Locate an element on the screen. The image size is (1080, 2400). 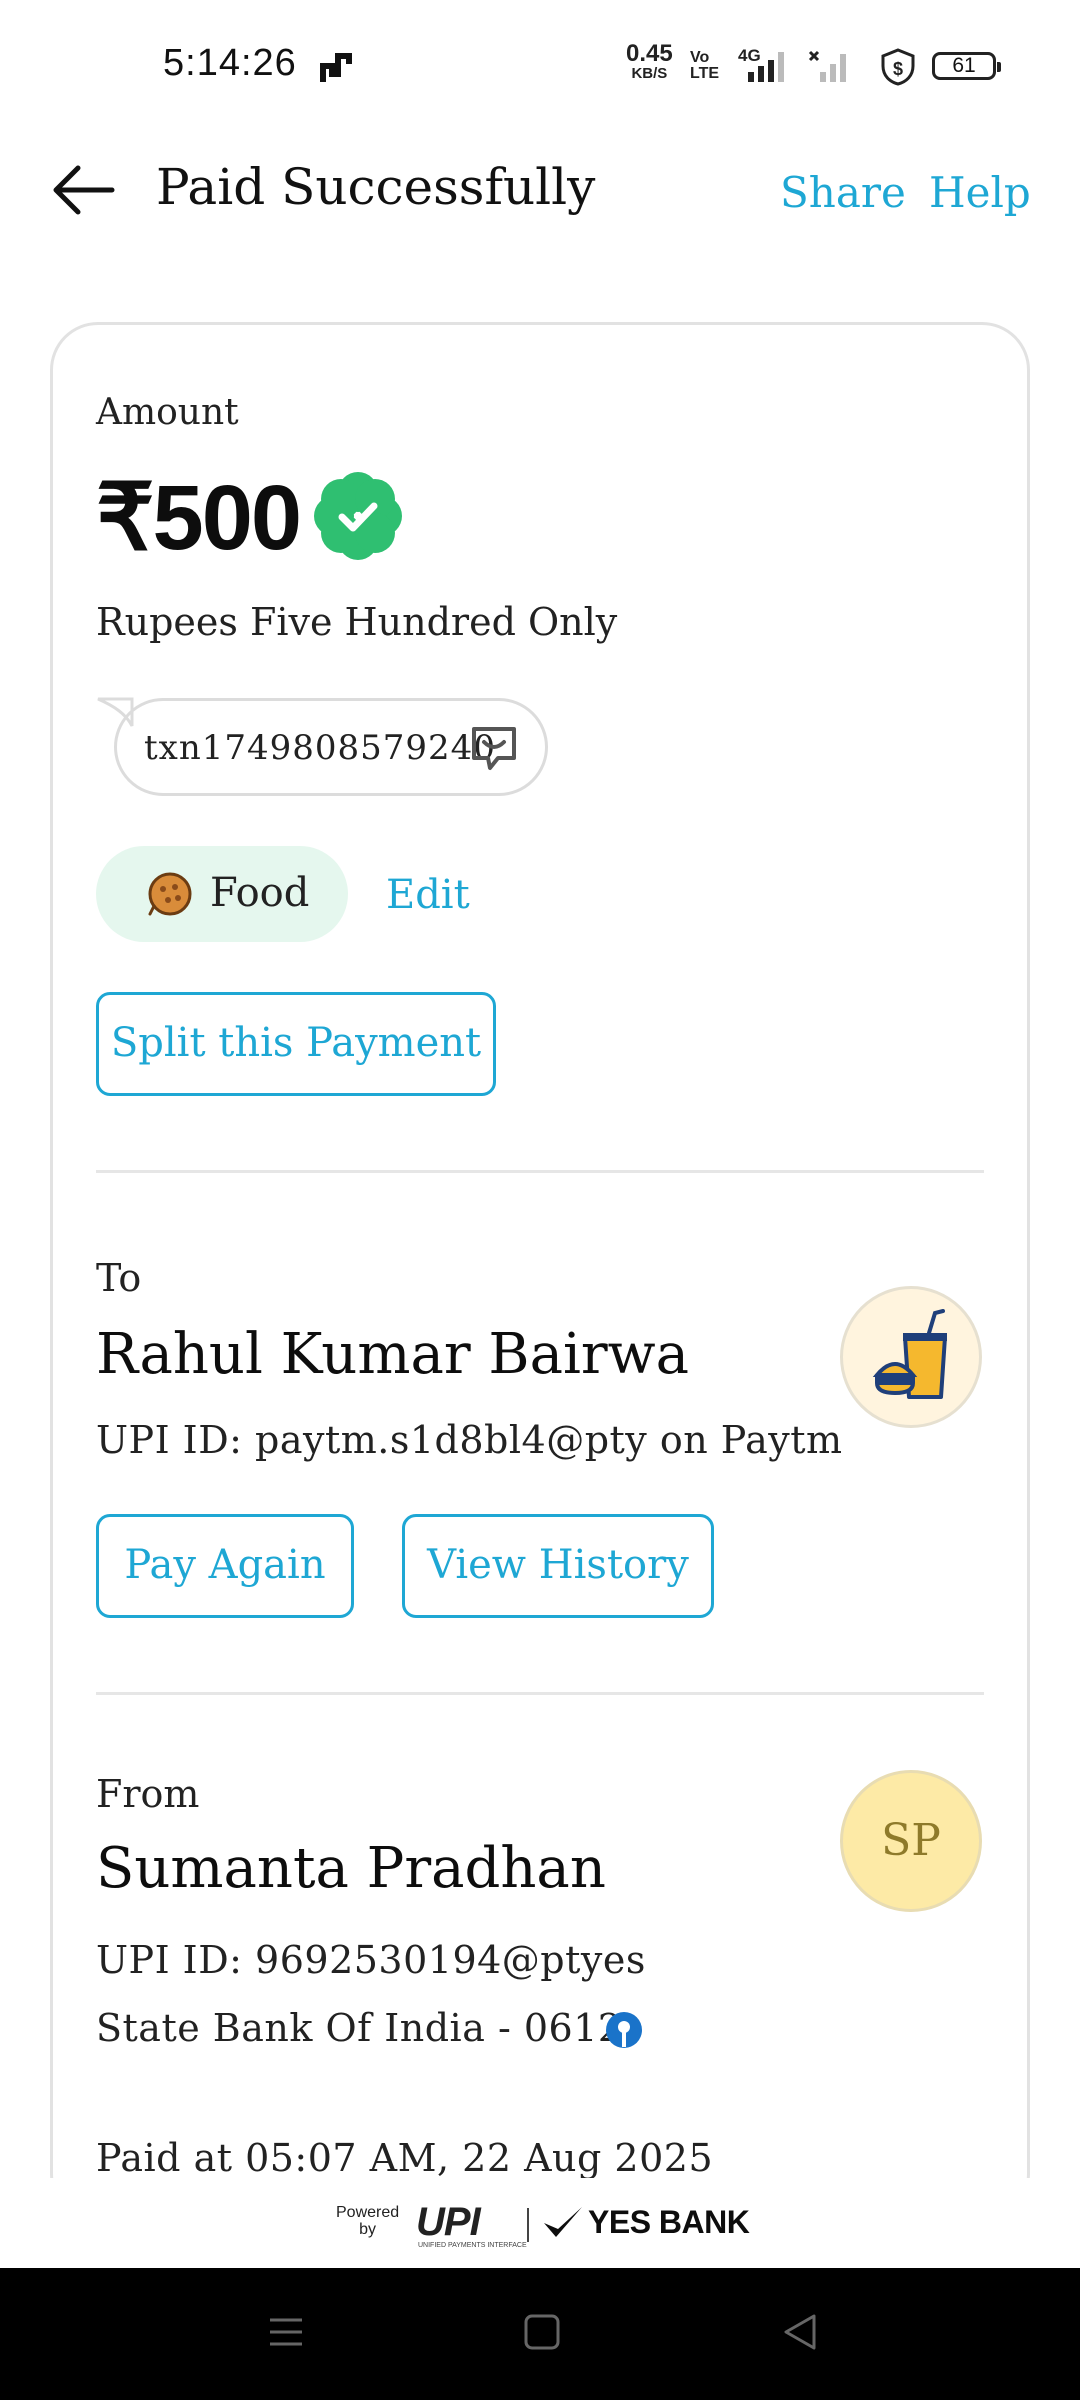
vpn-shield-icon: $ is located at coordinates (898, 67).